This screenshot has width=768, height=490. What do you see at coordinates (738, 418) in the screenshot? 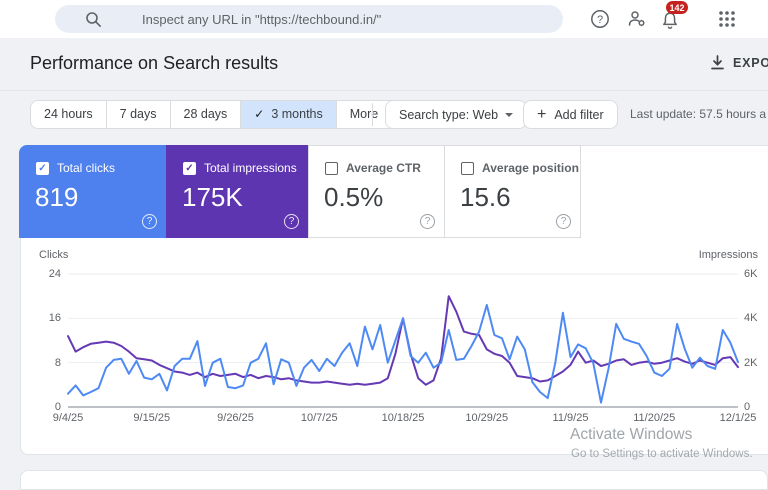
I see `x-axis-label: 12/1/25` at bounding box center [738, 418].